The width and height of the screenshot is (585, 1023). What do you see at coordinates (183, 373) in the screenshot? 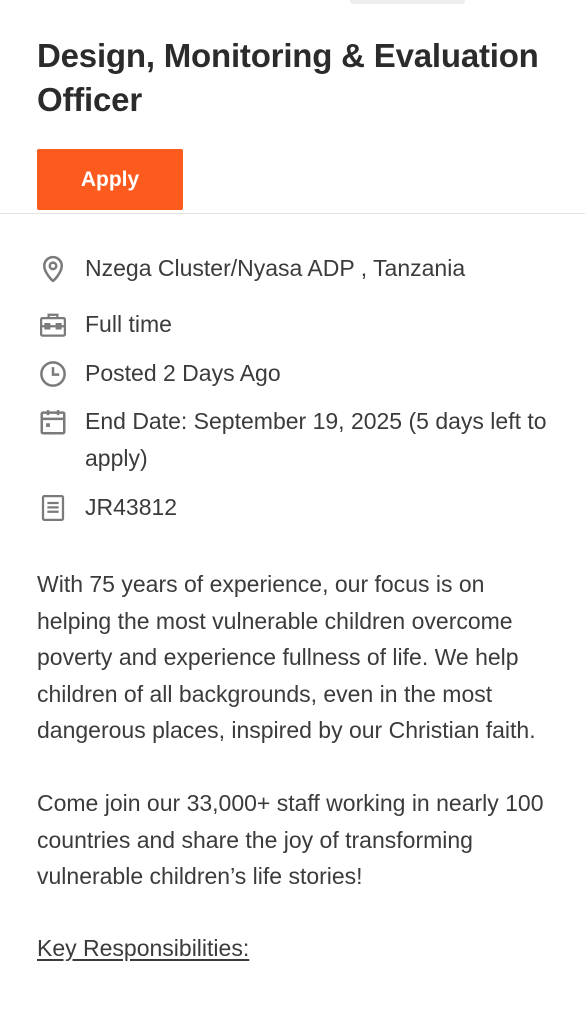
I see `posted-text: Posted 2 Days Ago` at bounding box center [183, 373].